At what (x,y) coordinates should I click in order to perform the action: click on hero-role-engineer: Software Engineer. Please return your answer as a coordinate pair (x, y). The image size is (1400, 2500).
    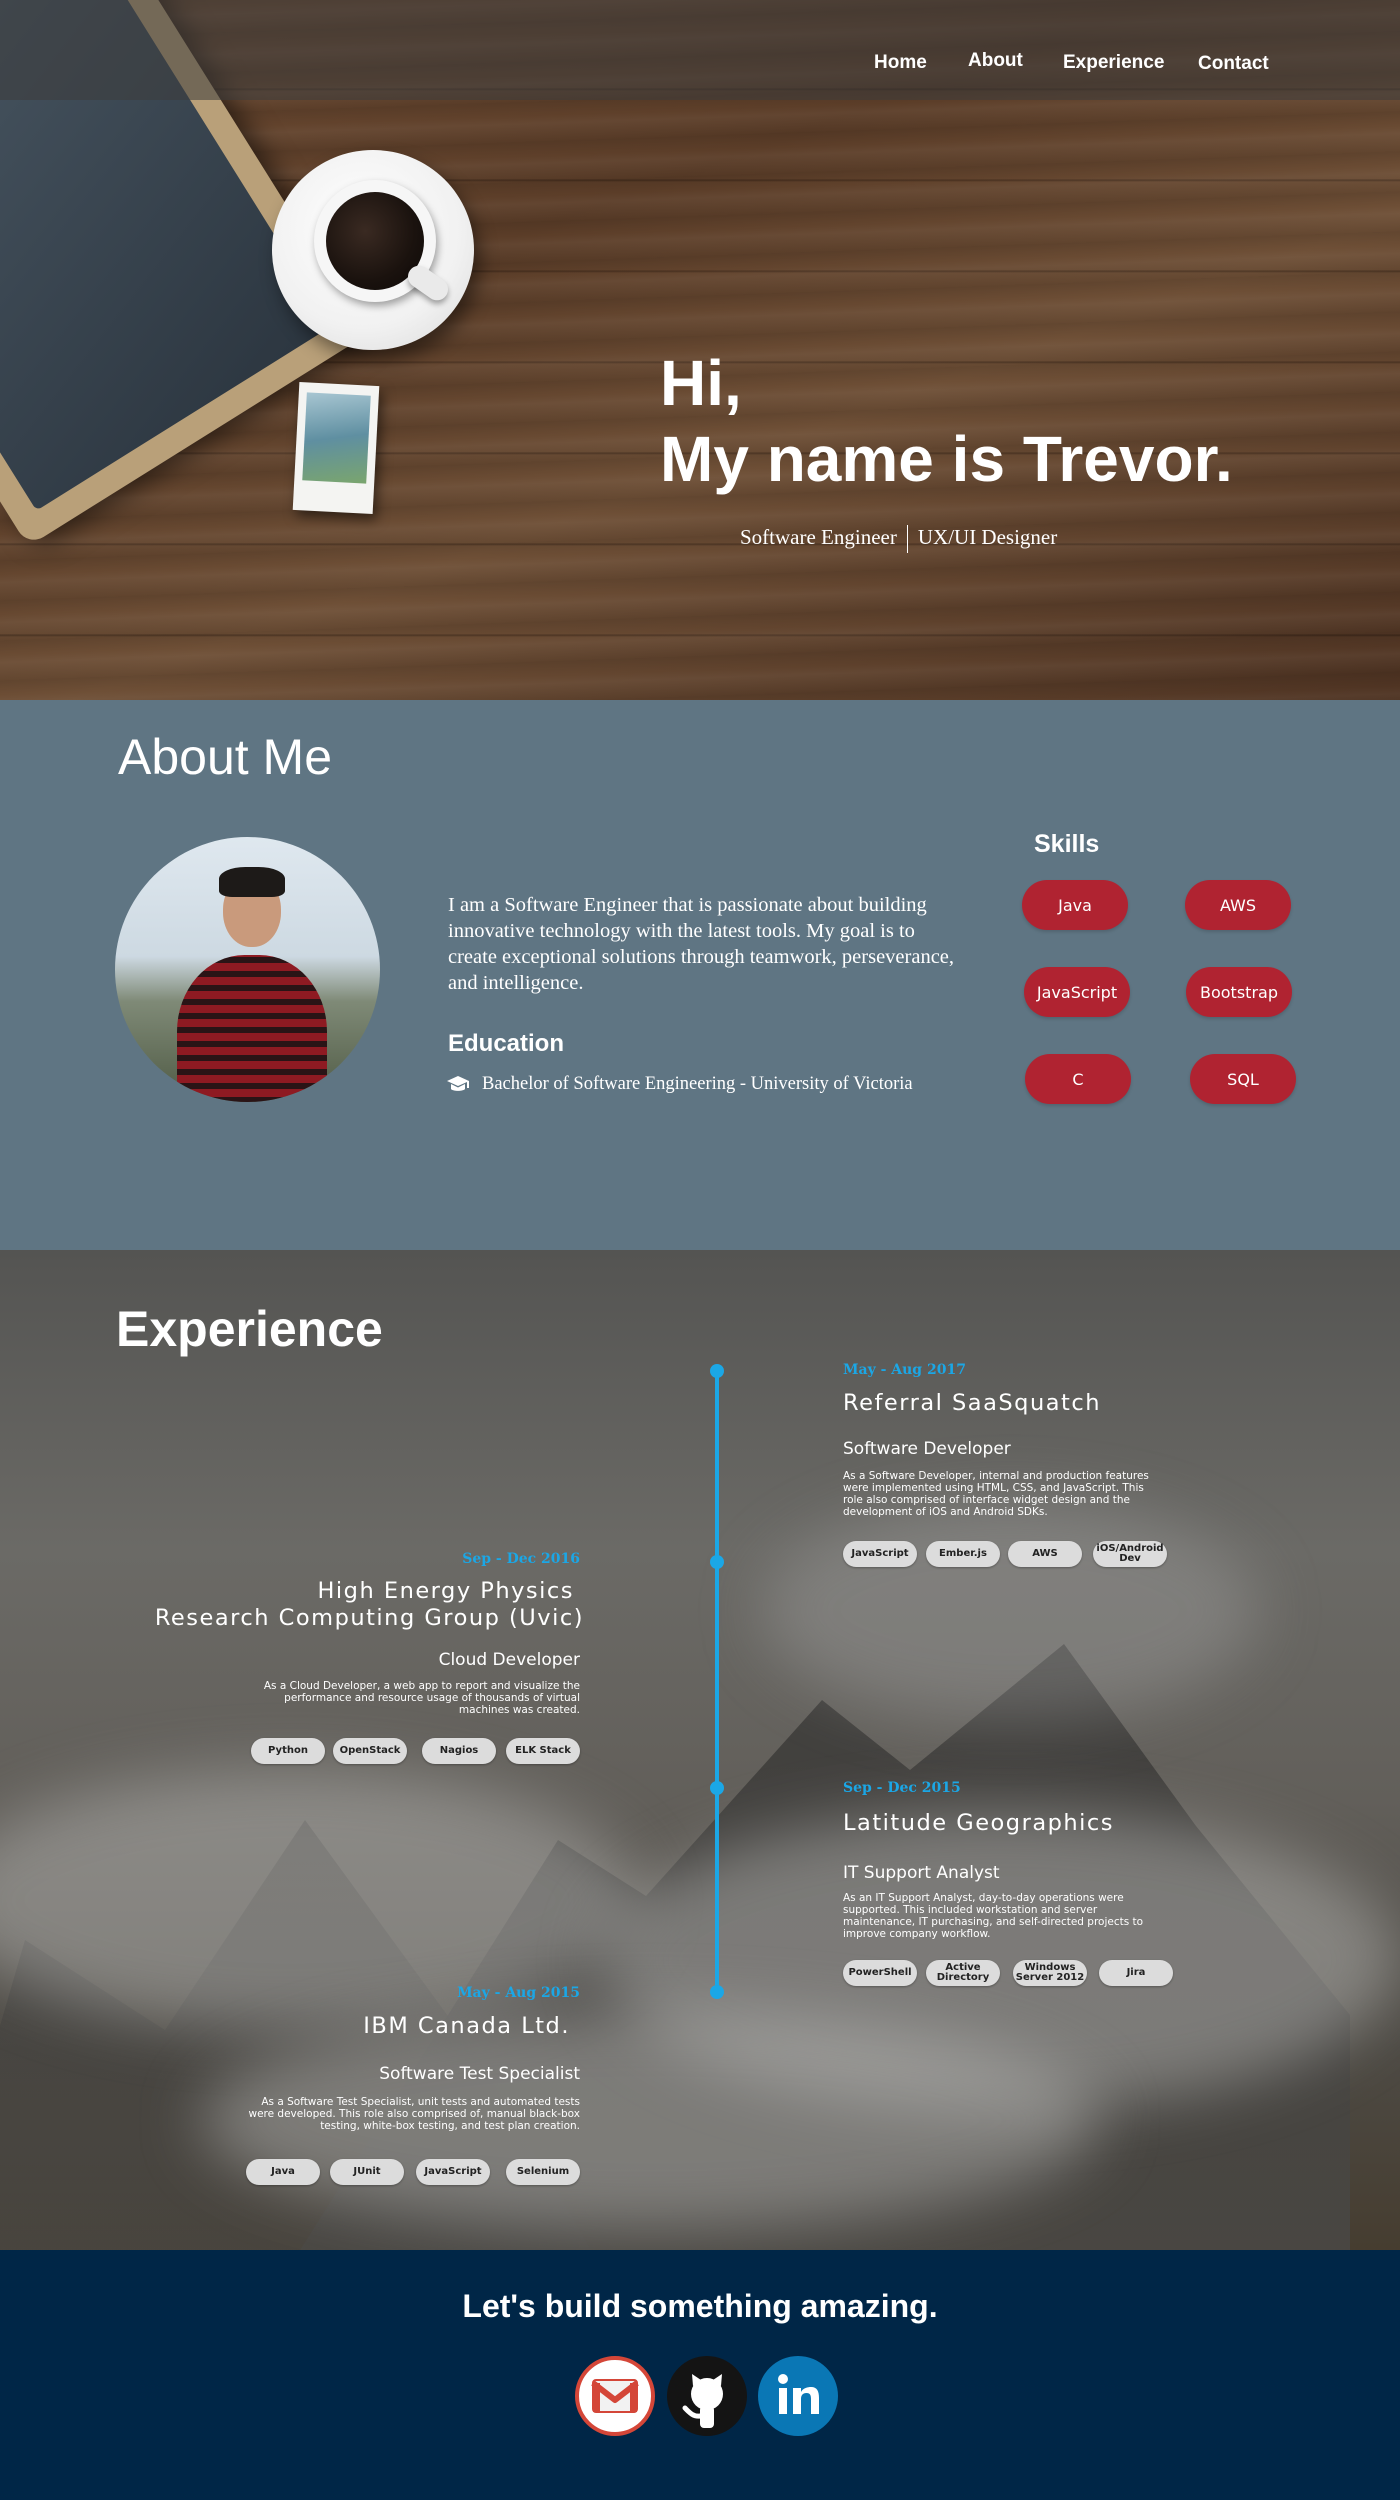
    Looking at the image, I should click on (818, 537).